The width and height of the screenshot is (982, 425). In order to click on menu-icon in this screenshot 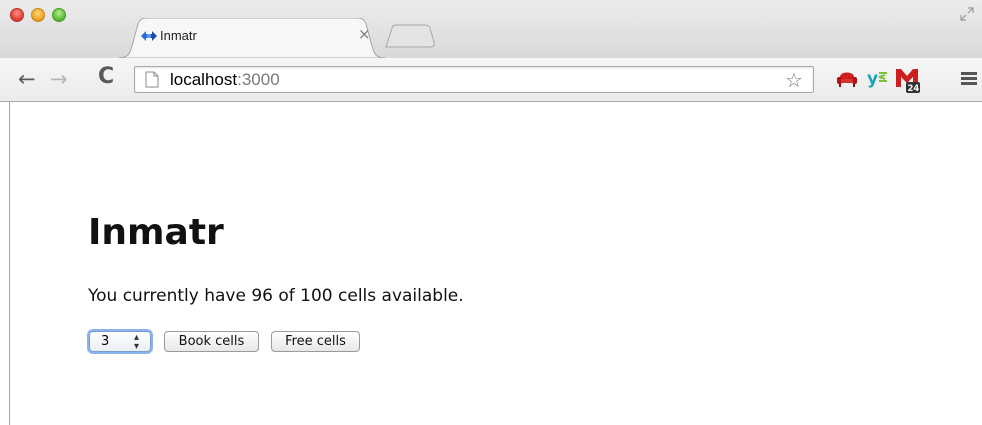, I will do `click(969, 79)`.